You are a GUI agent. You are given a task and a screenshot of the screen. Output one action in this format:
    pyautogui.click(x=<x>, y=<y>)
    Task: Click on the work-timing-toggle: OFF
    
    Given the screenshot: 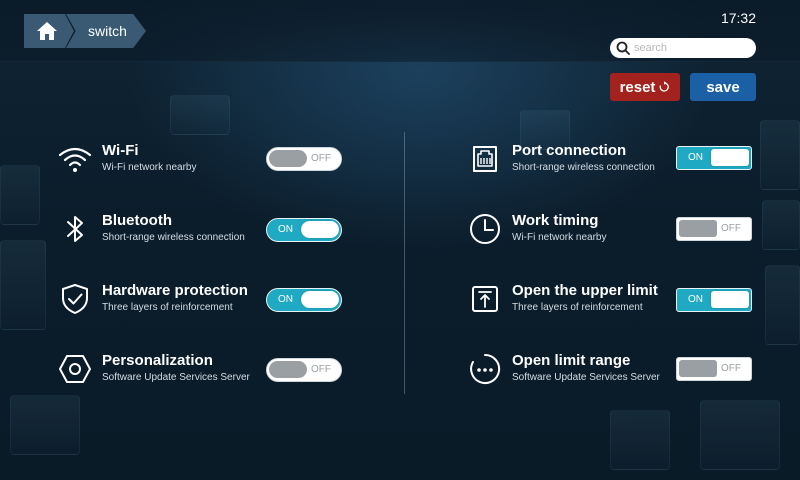 What is the action you would take?
    pyautogui.click(x=714, y=229)
    